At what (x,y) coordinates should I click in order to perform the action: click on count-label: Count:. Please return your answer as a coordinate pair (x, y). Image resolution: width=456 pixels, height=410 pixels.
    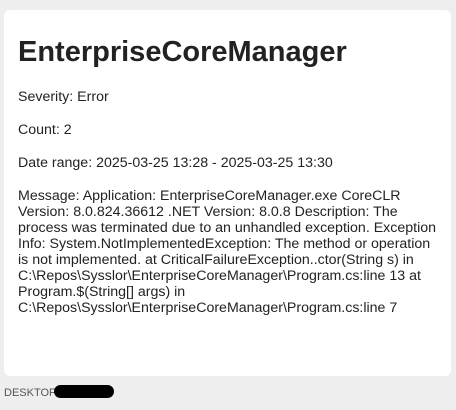
    Looking at the image, I should click on (39, 130).